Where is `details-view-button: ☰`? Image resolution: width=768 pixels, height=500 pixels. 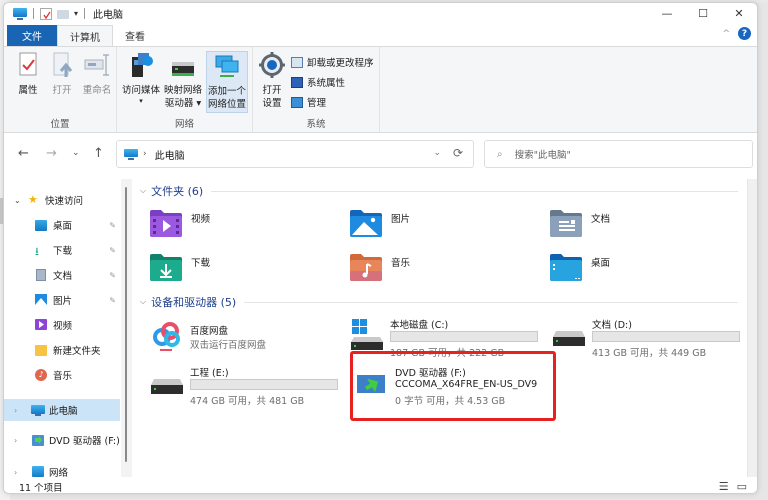 details-view-button: ☰ is located at coordinates (724, 486).